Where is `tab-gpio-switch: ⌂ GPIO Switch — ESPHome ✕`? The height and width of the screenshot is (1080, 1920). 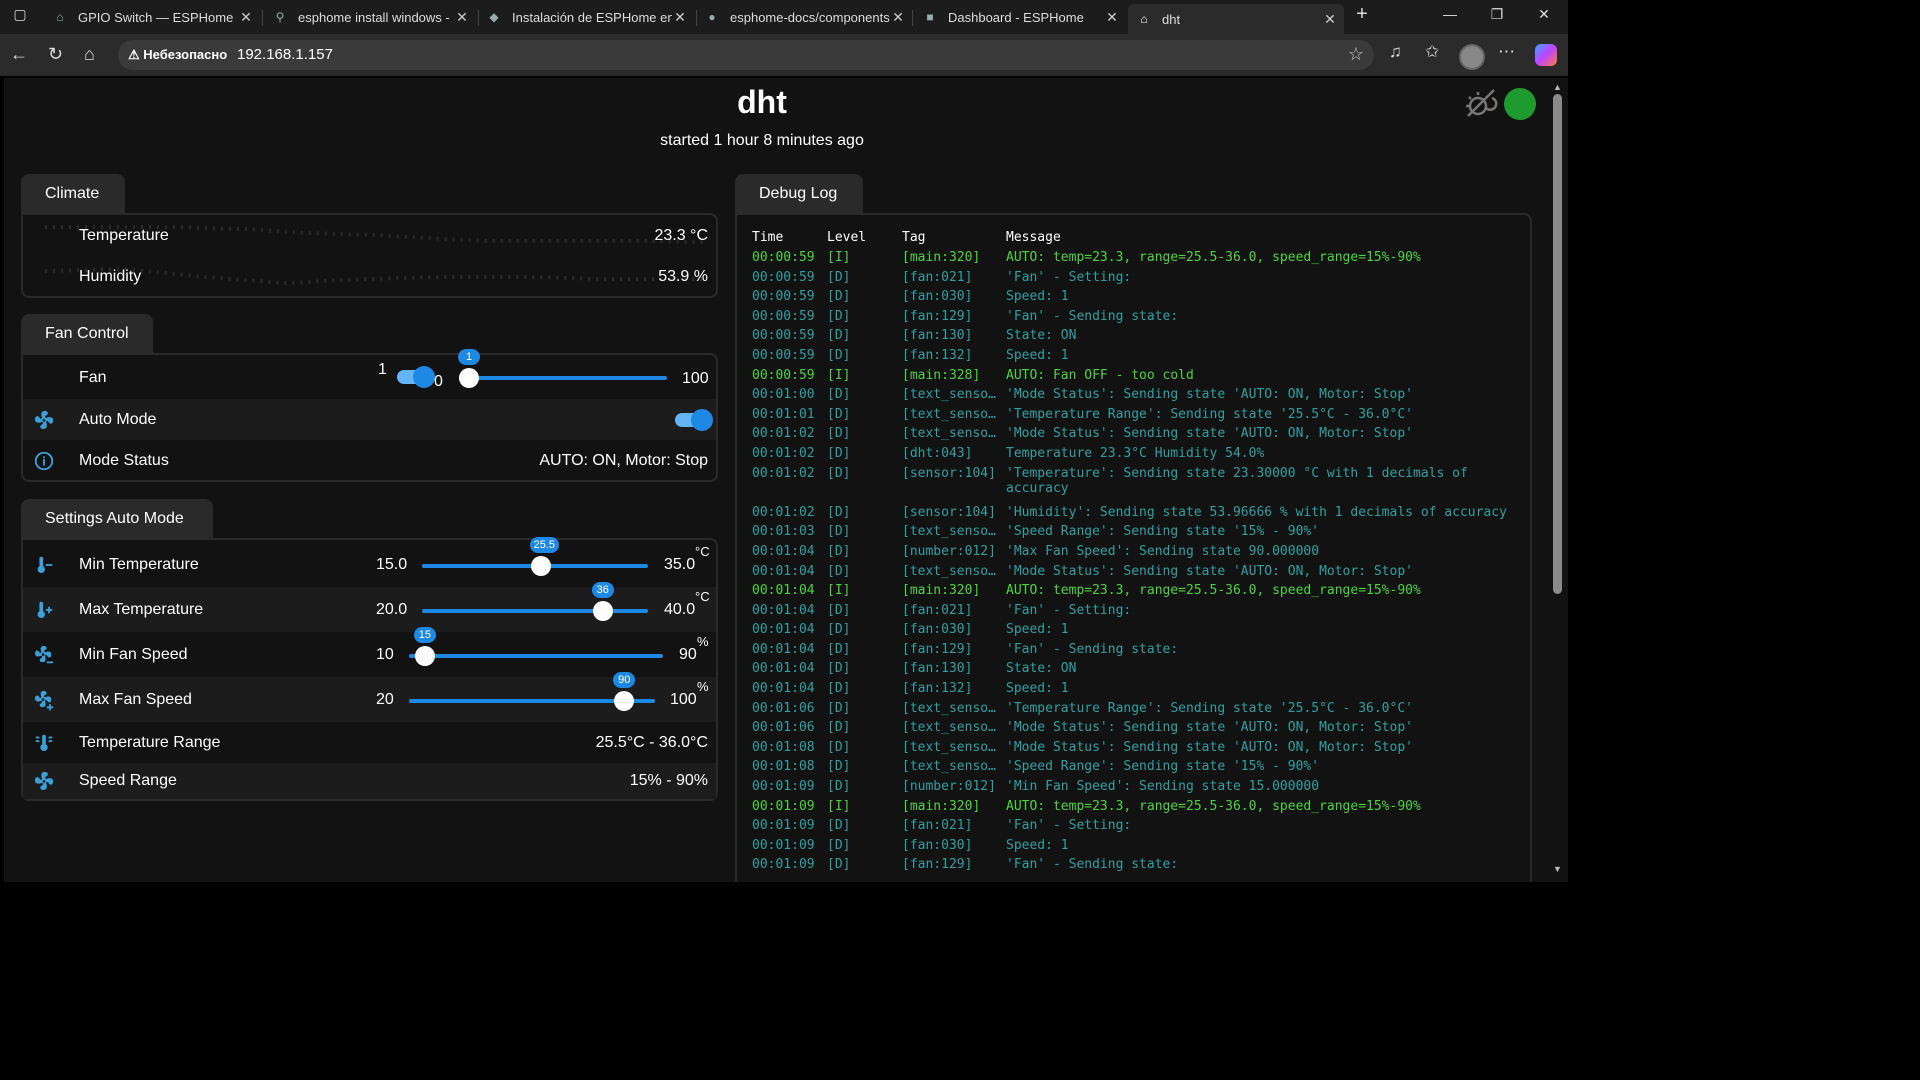
tab-gpio-switch: ⌂ GPIO Switch — ESPHome ✕ is located at coordinates (152, 17).